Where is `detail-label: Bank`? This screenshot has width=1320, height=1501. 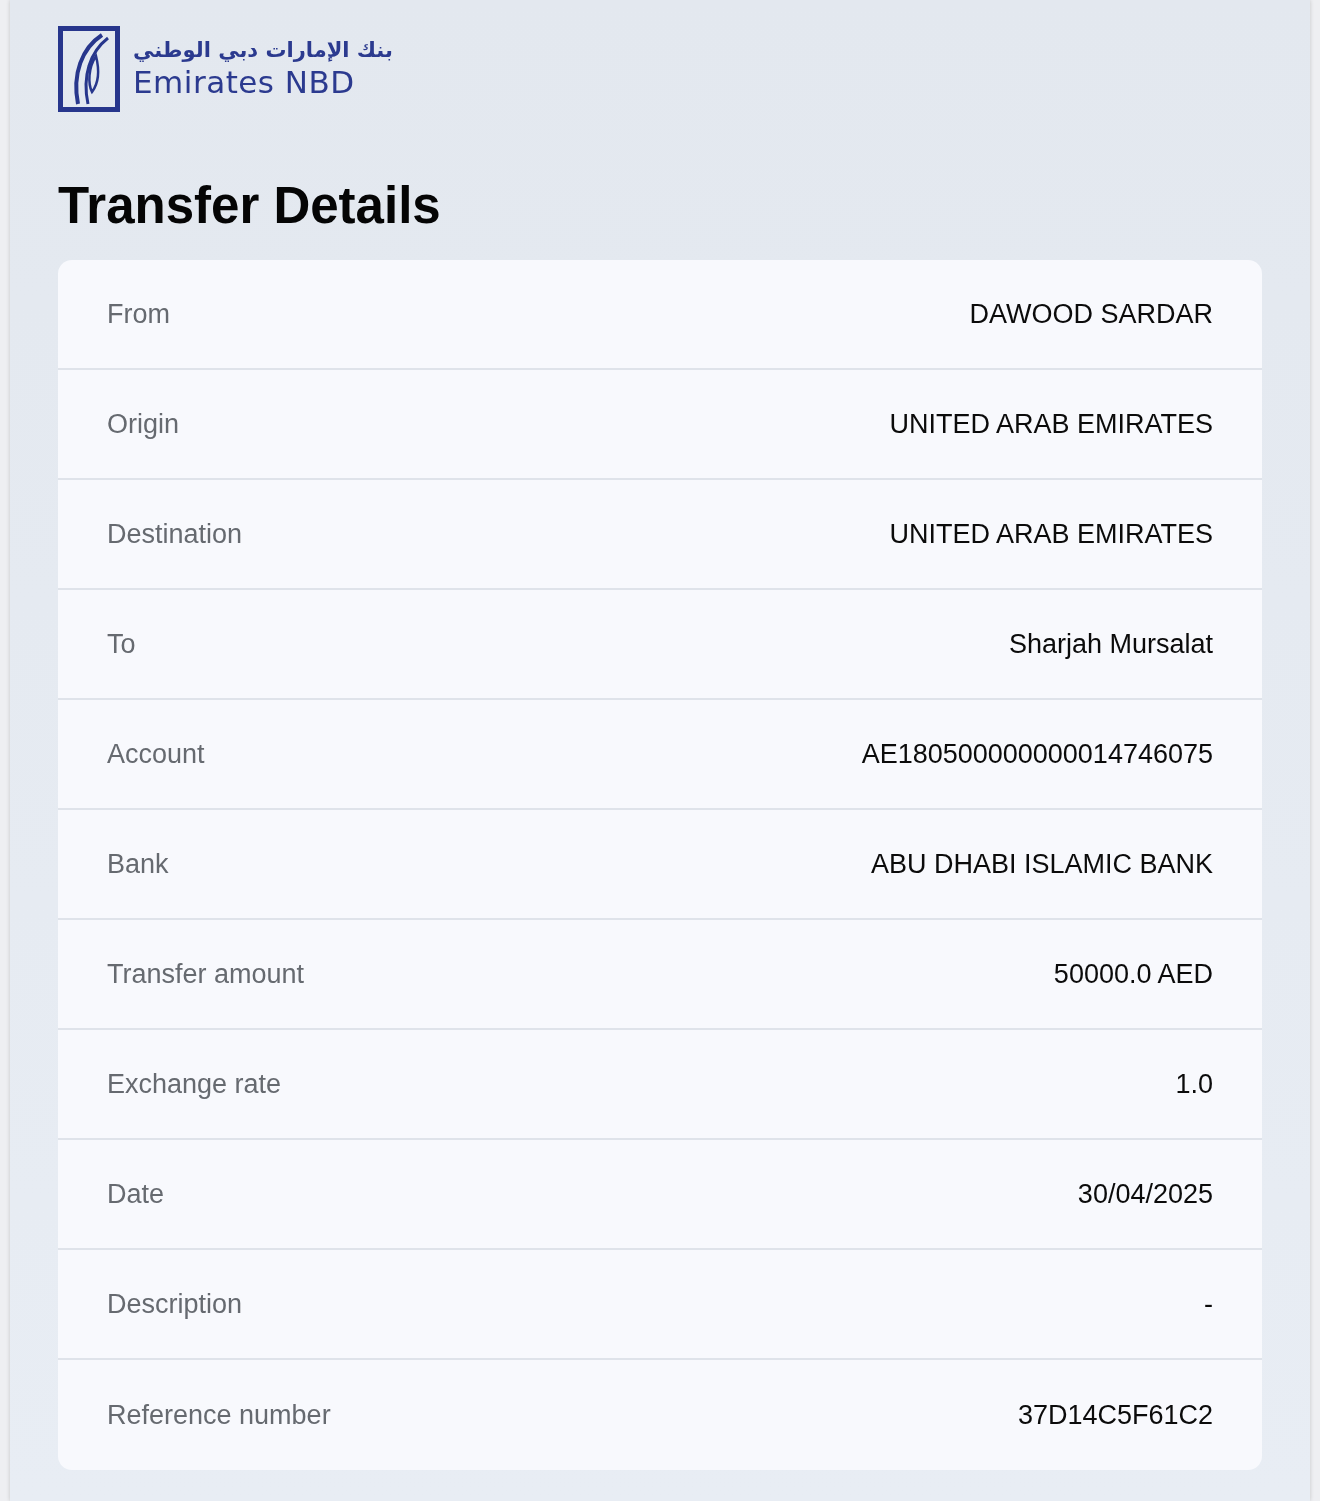 detail-label: Bank is located at coordinates (138, 864).